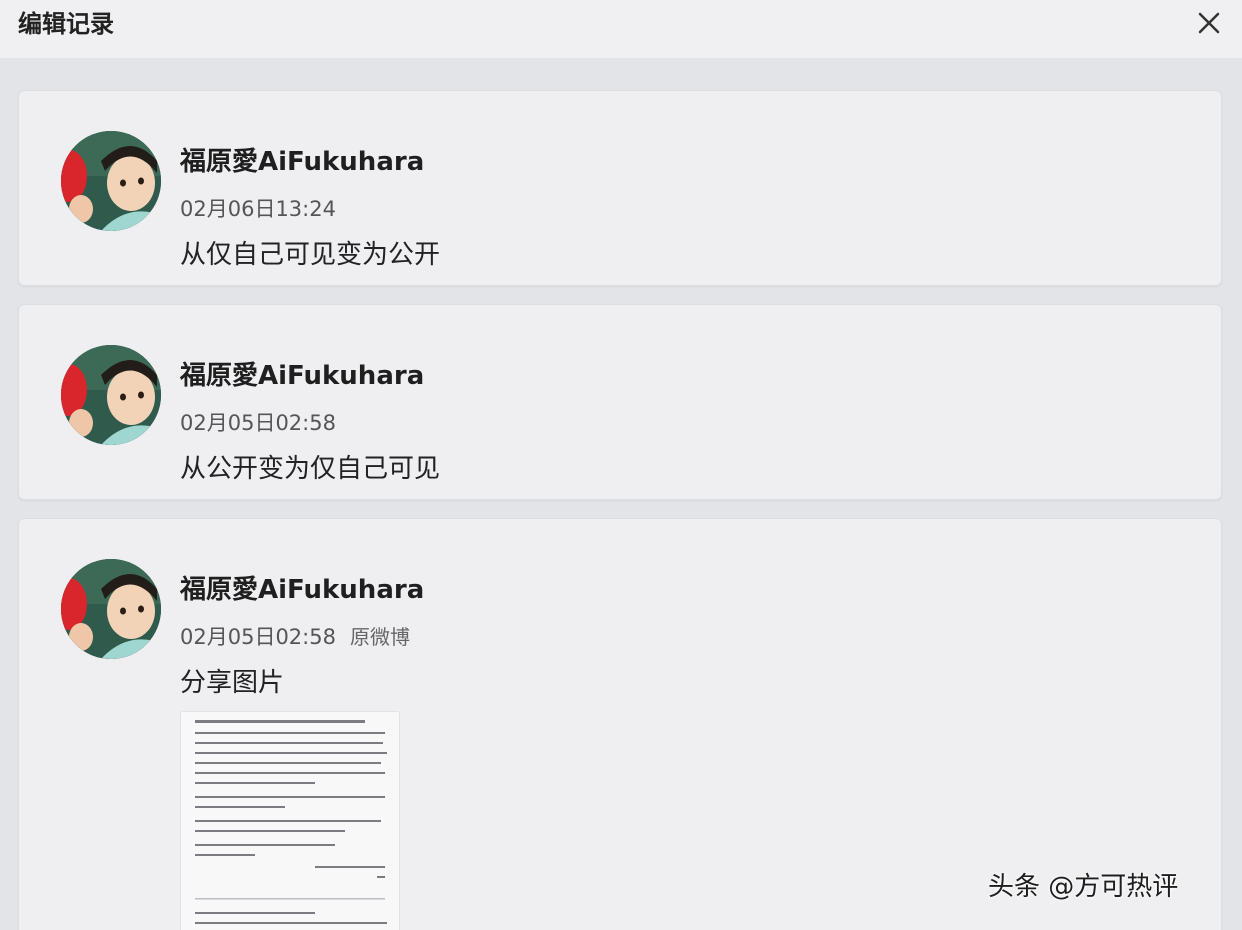 The height and width of the screenshot is (930, 1242). I want to click on record-meta: 02月05日02:58, so click(258, 422).